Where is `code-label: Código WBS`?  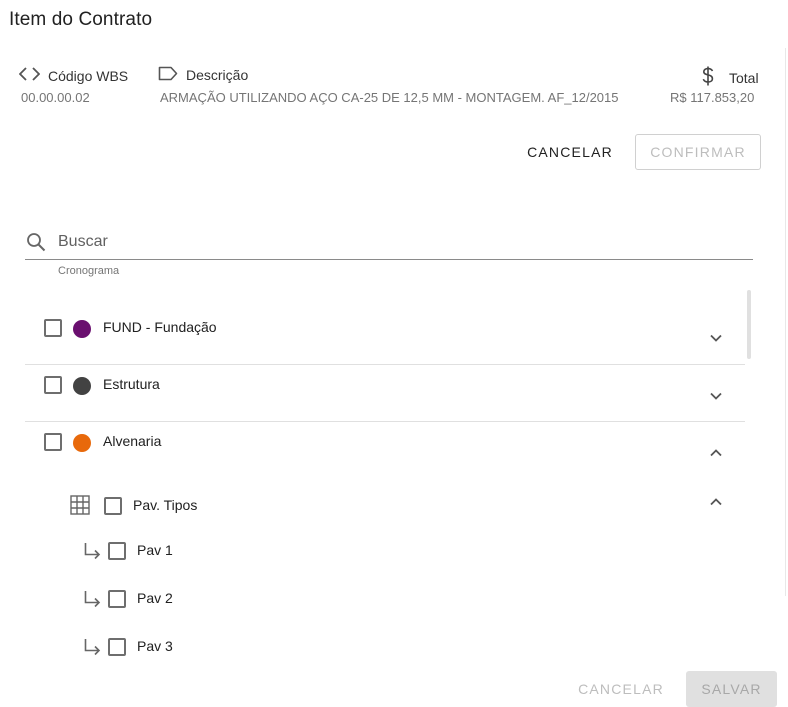 code-label: Código WBS is located at coordinates (88, 75).